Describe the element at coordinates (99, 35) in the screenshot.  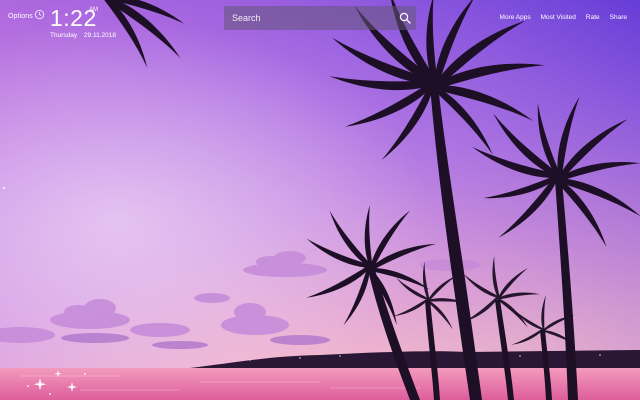
I see `clock-date-value: 29.11.2018` at that location.